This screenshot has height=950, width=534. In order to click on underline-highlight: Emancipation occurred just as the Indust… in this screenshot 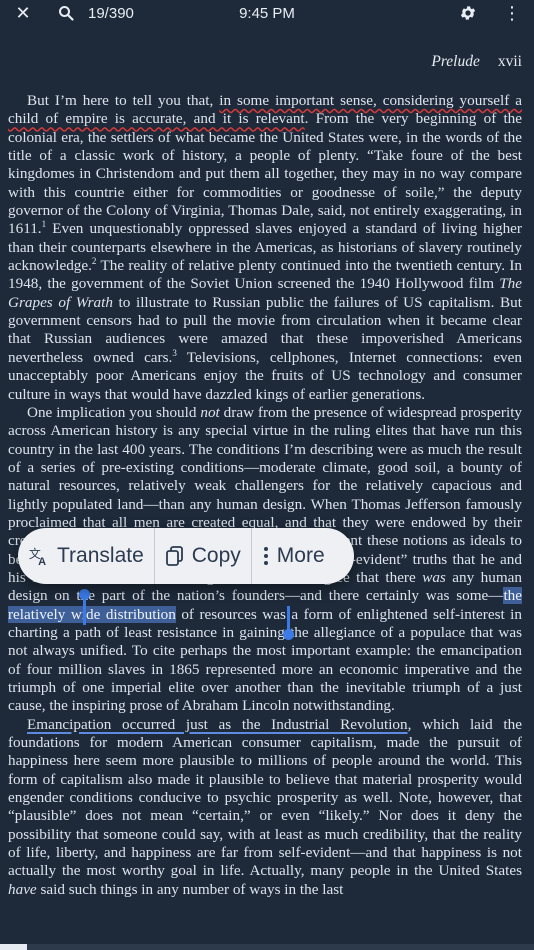, I will do `click(217, 724)`.